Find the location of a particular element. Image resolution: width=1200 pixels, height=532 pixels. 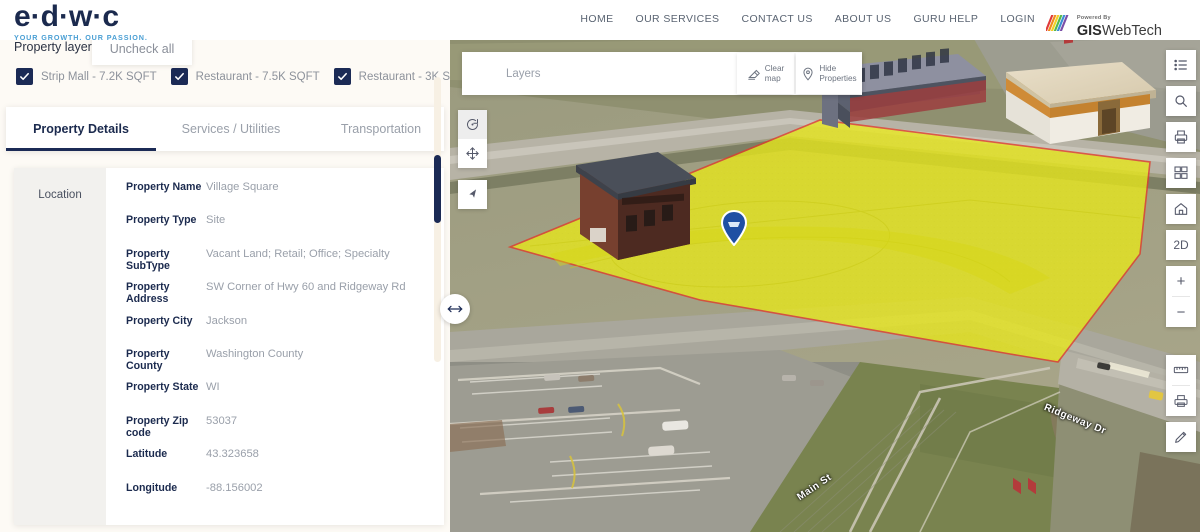

clear-map-label-1: Clear is located at coordinates (774, 68).